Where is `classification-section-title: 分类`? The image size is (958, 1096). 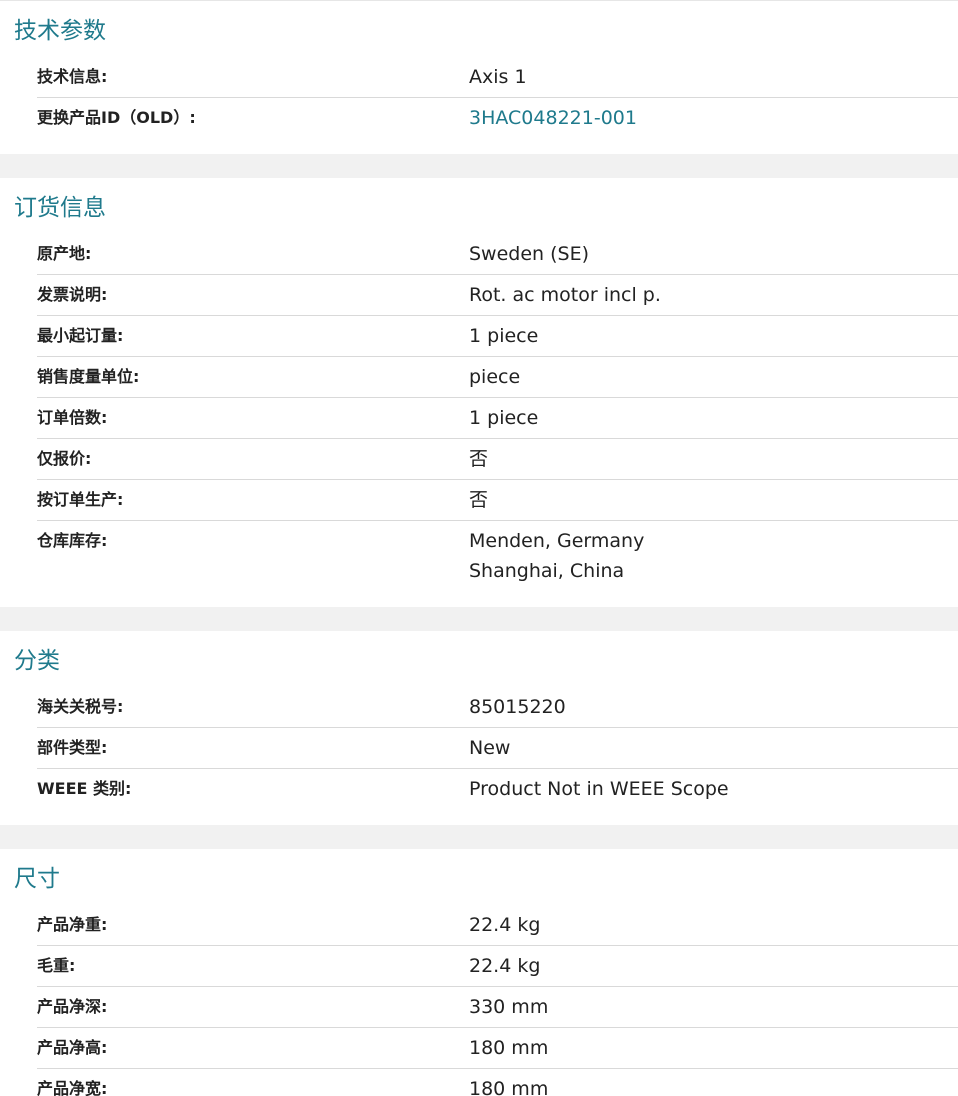
classification-section-title: 分类 is located at coordinates (37, 661).